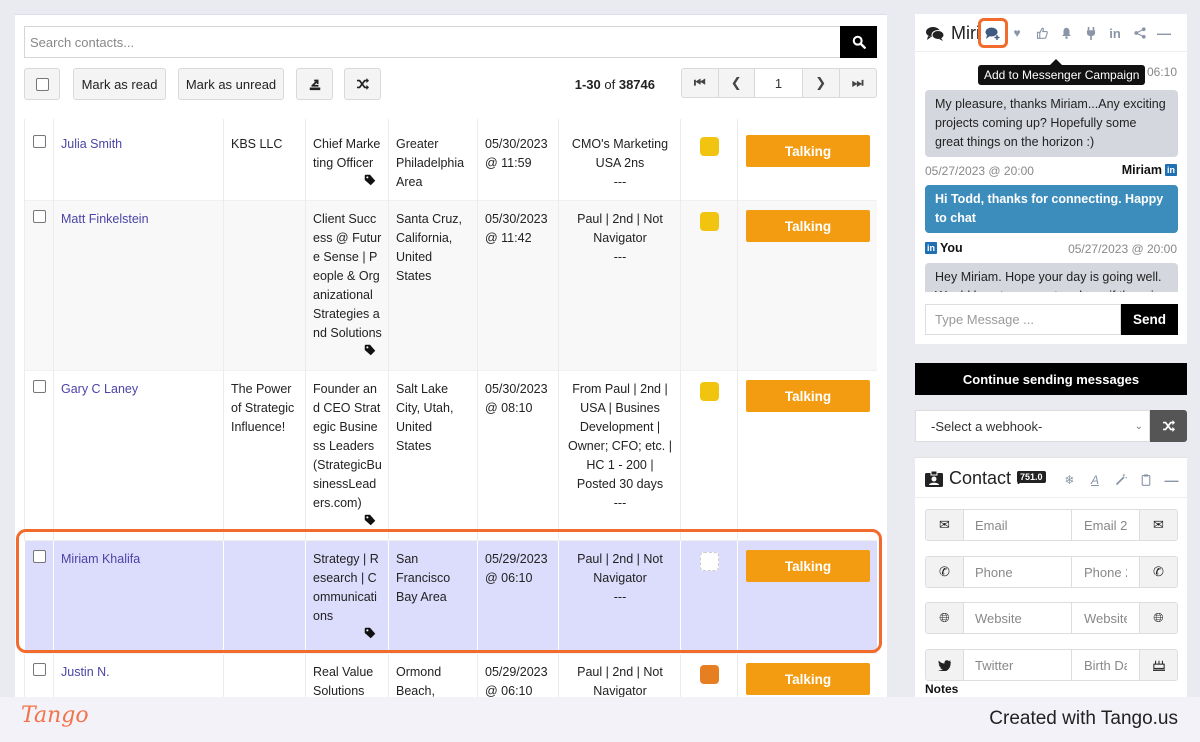 The width and height of the screenshot is (1200, 742). What do you see at coordinates (1120, 480) in the screenshot?
I see `magic-button` at bounding box center [1120, 480].